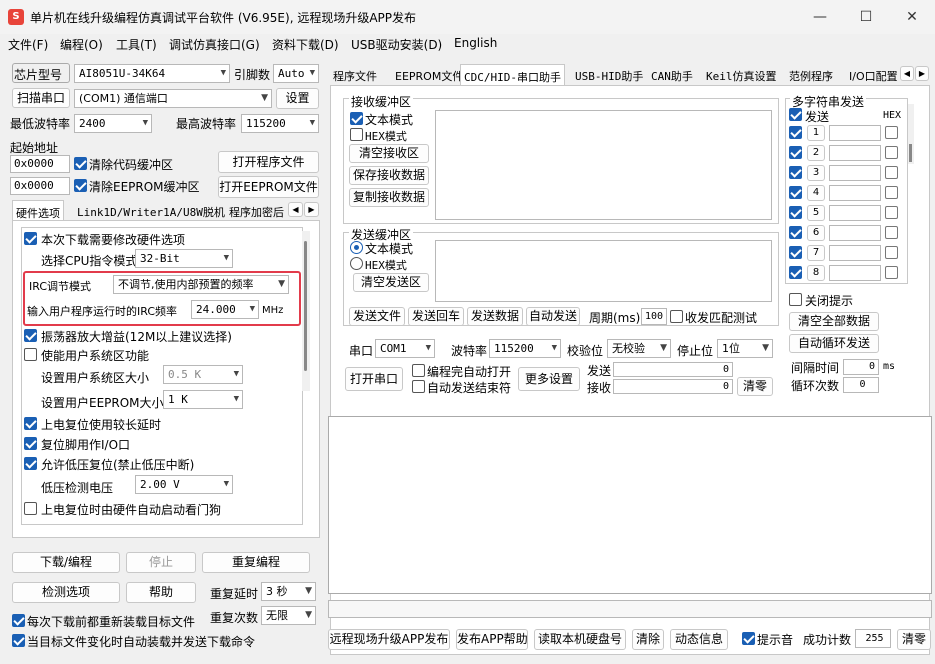 This screenshot has height=664, width=935. What do you see at coordinates (38, 211) in the screenshot?
I see `tab-hardware: 硬件选项` at bounding box center [38, 211].